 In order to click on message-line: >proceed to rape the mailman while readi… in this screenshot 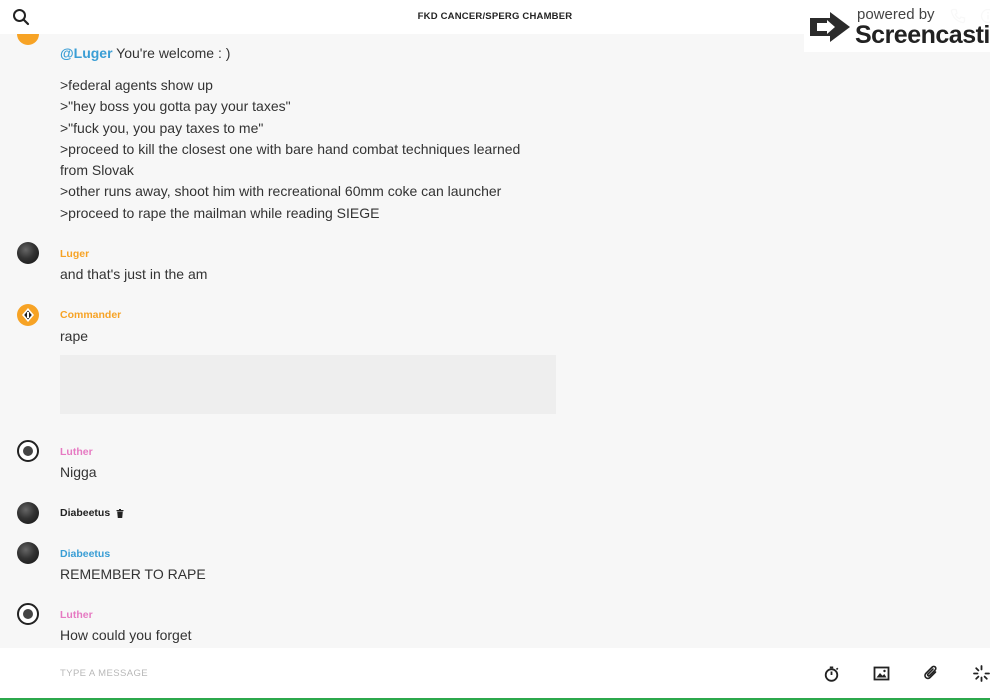, I will do `click(220, 212)`.